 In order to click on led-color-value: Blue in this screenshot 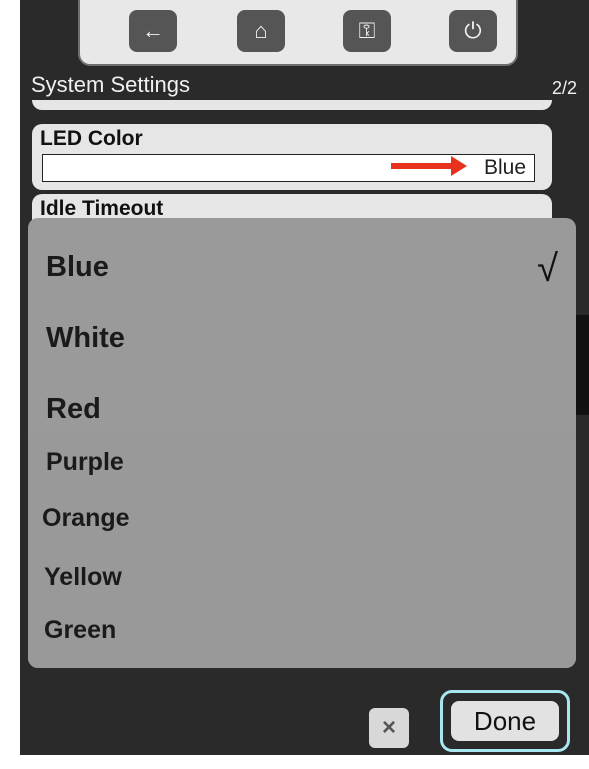, I will do `click(504, 167)`.